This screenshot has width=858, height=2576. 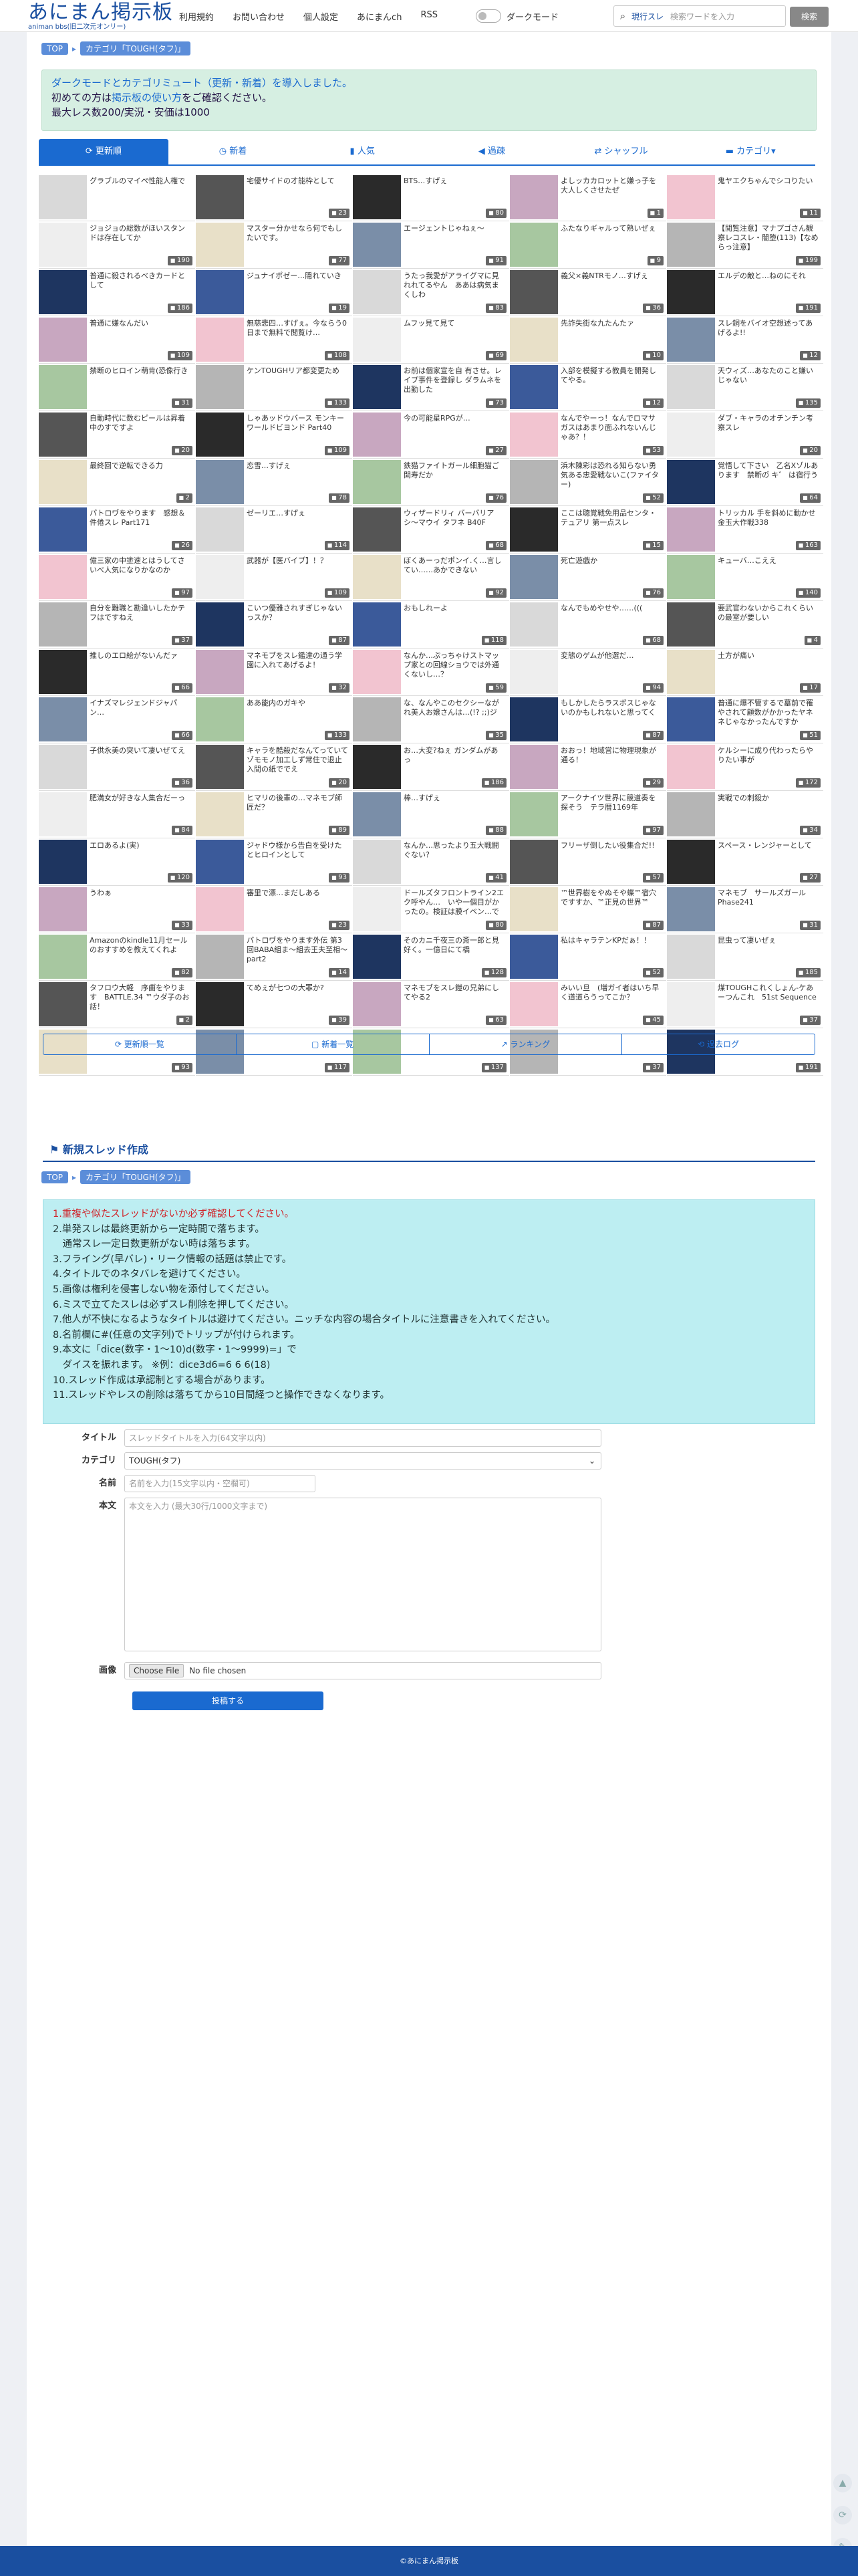 I want to click on thread-title: よしッカカロットと嫌っ子を大人しくさせたぜ, so click(x=611, y=186).